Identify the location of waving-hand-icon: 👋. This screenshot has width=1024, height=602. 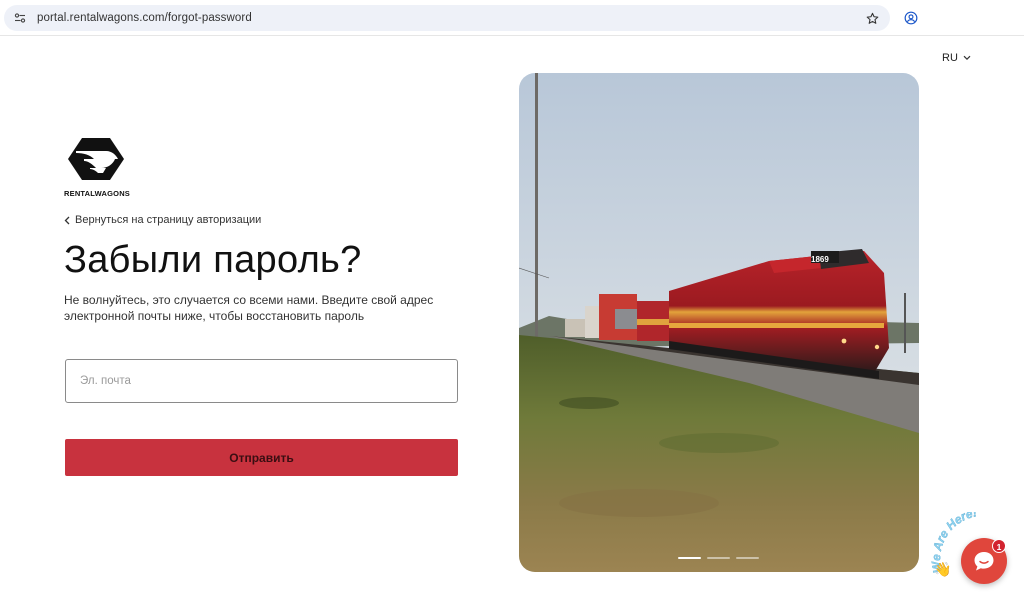
(942, 569).